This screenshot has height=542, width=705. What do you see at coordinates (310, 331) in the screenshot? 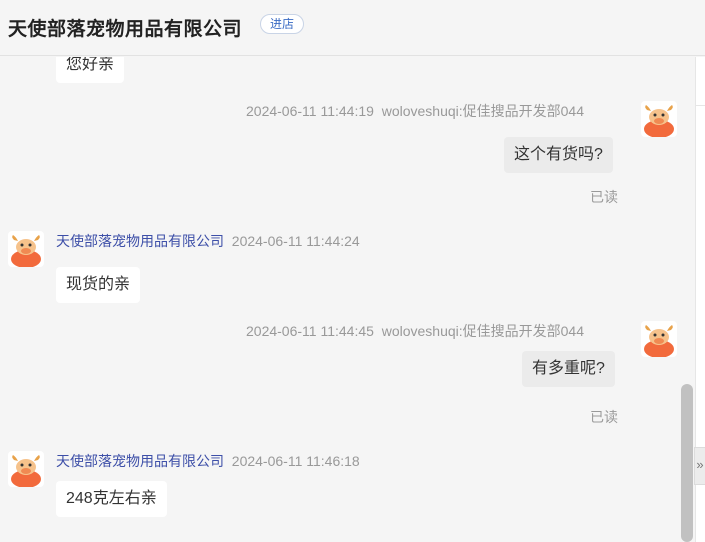
I see `message-timestamp: 2024-06-11 11:44:45` at bounding box center [310, 331].